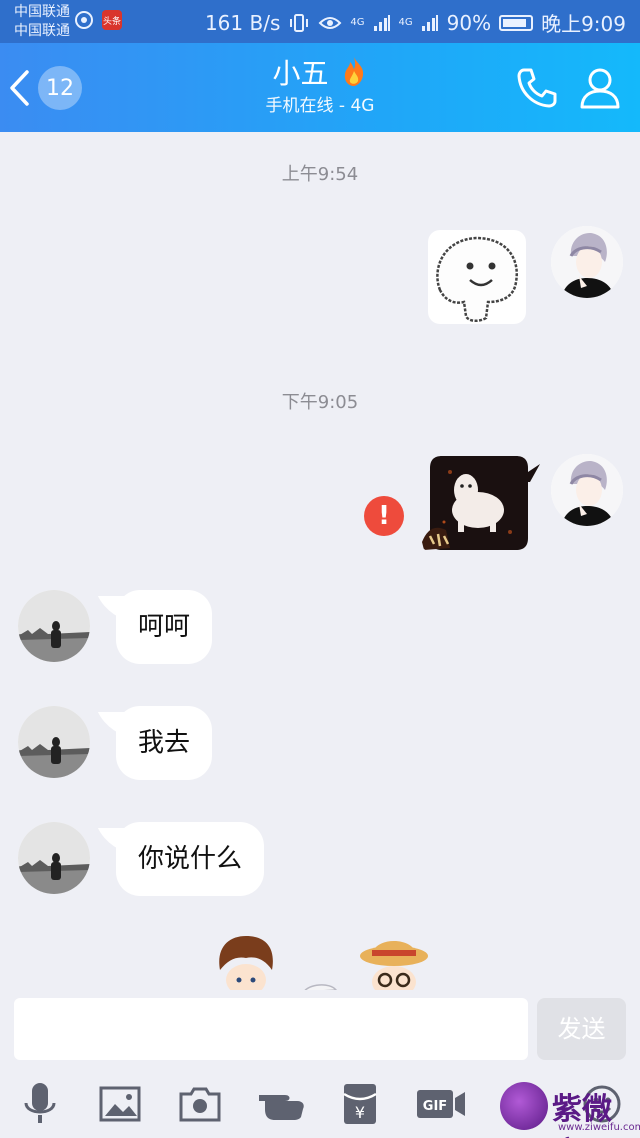  Describe the element at coordinates (599, 1127) in the screenshot. I see `watermark-url: www.ziweifu.com` at that location.